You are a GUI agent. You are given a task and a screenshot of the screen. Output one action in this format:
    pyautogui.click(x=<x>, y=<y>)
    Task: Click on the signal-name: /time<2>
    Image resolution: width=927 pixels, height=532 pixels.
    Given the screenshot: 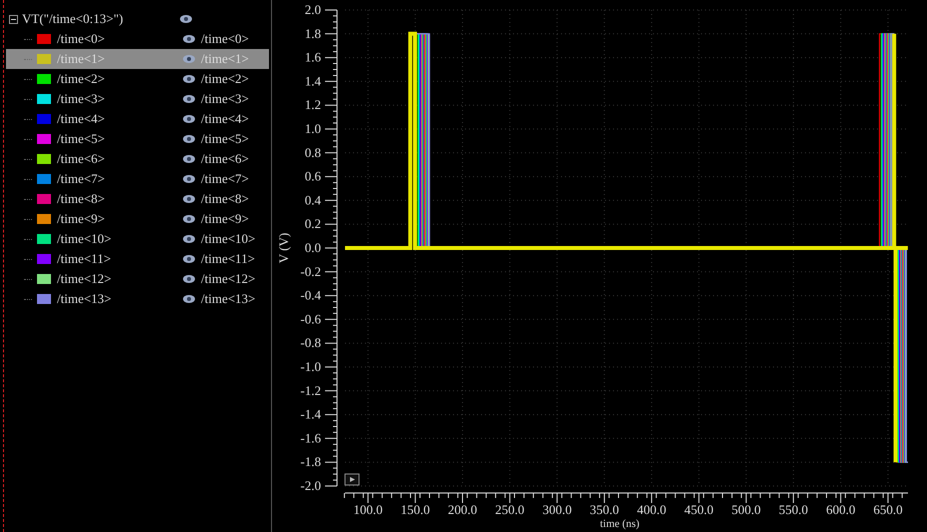 What is the action you would take?
    pyautogui.click(x=81, y=79)
    